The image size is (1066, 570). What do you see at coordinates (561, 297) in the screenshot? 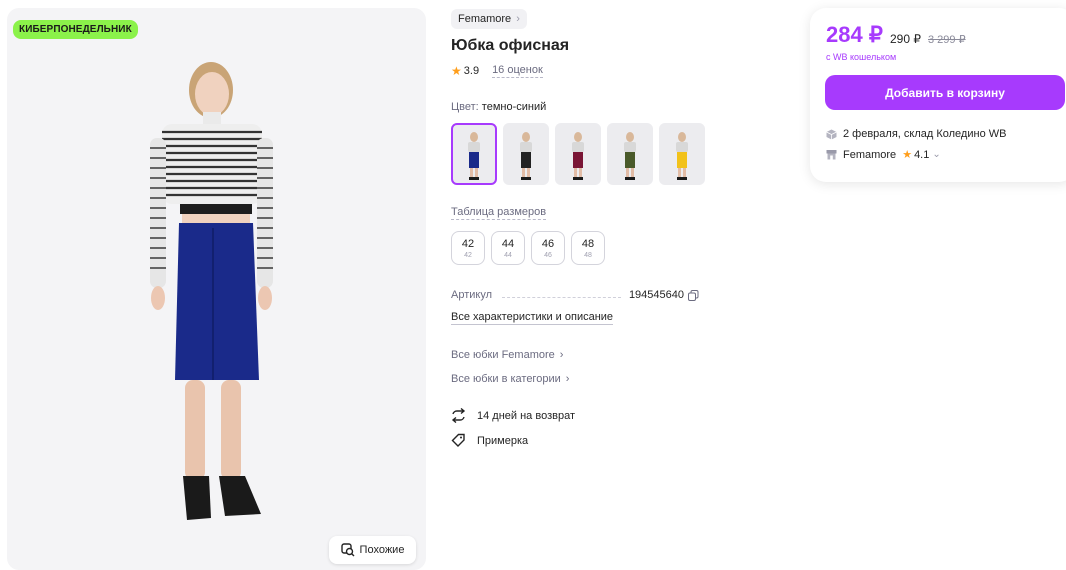
I see `article-leader` at bounding box center [561, 297].